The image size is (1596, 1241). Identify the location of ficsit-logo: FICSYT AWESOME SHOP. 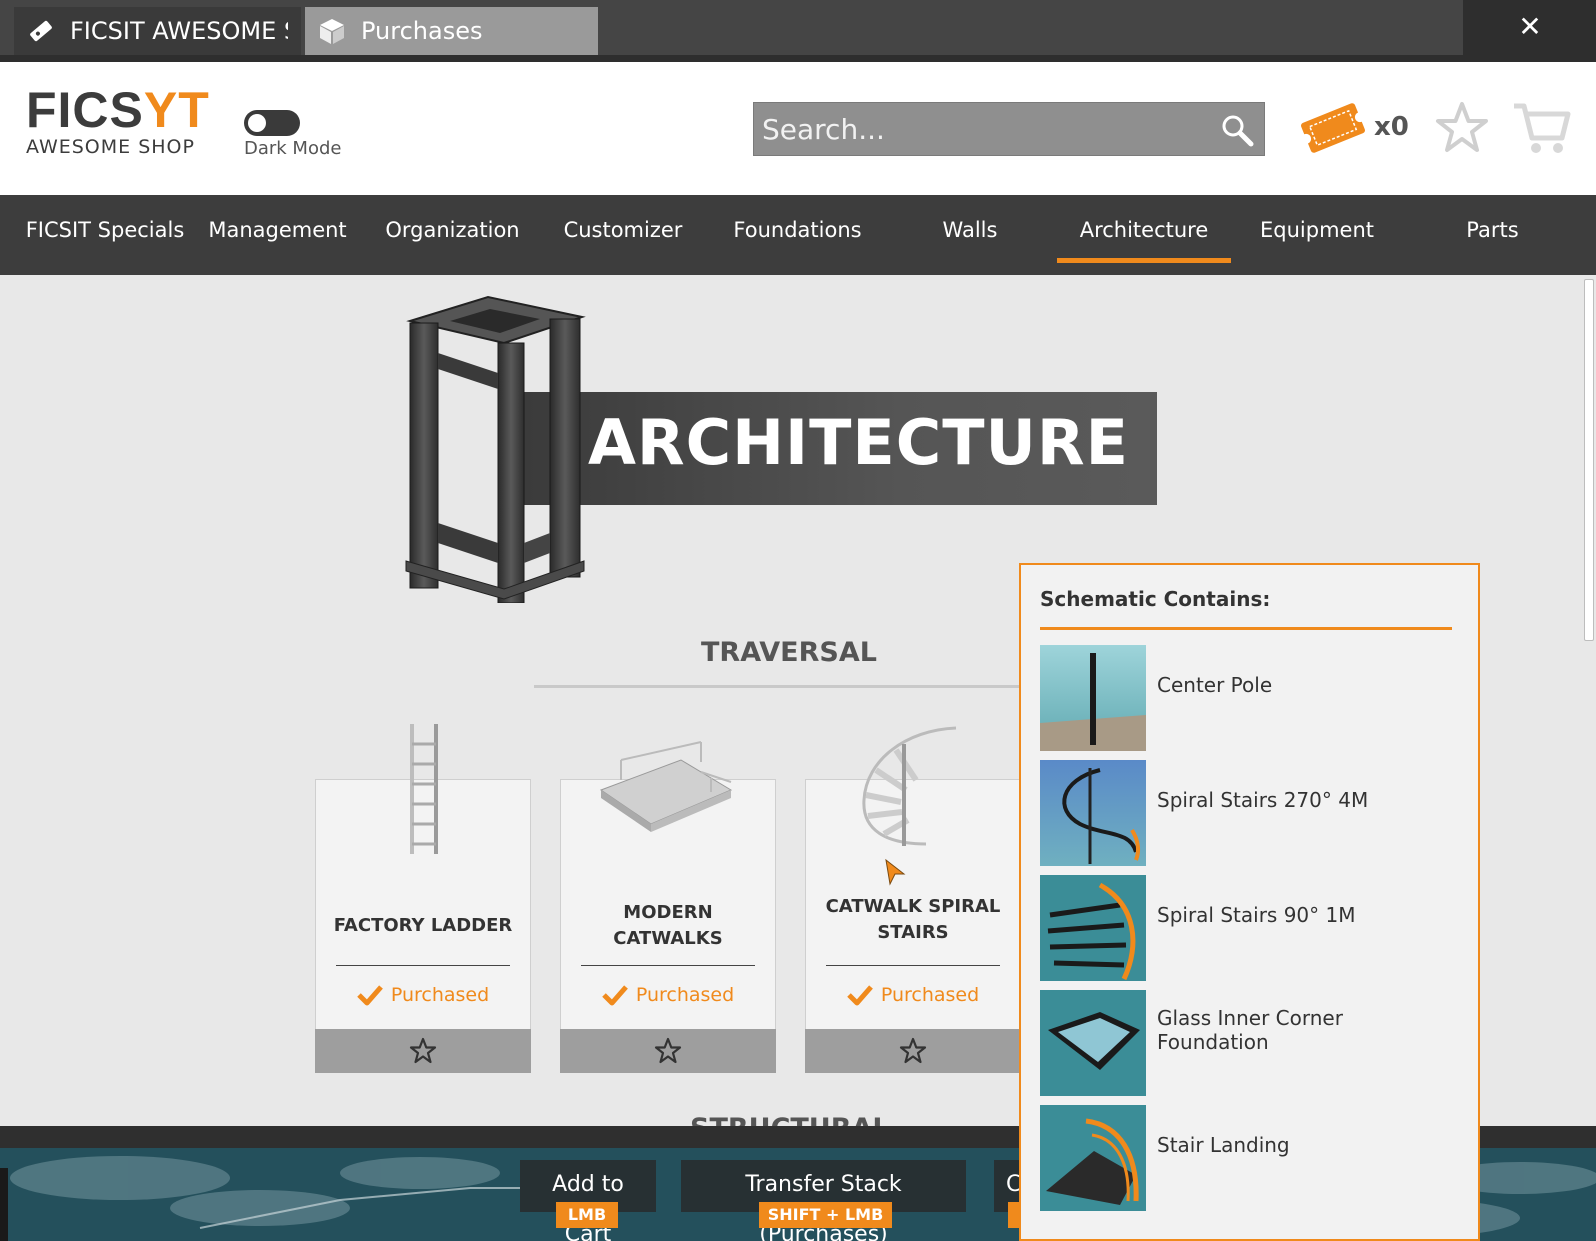
(117, 127).